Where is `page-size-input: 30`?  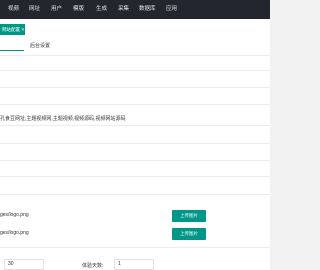
page-size-input: 30 is located at coordinates (24, 264).